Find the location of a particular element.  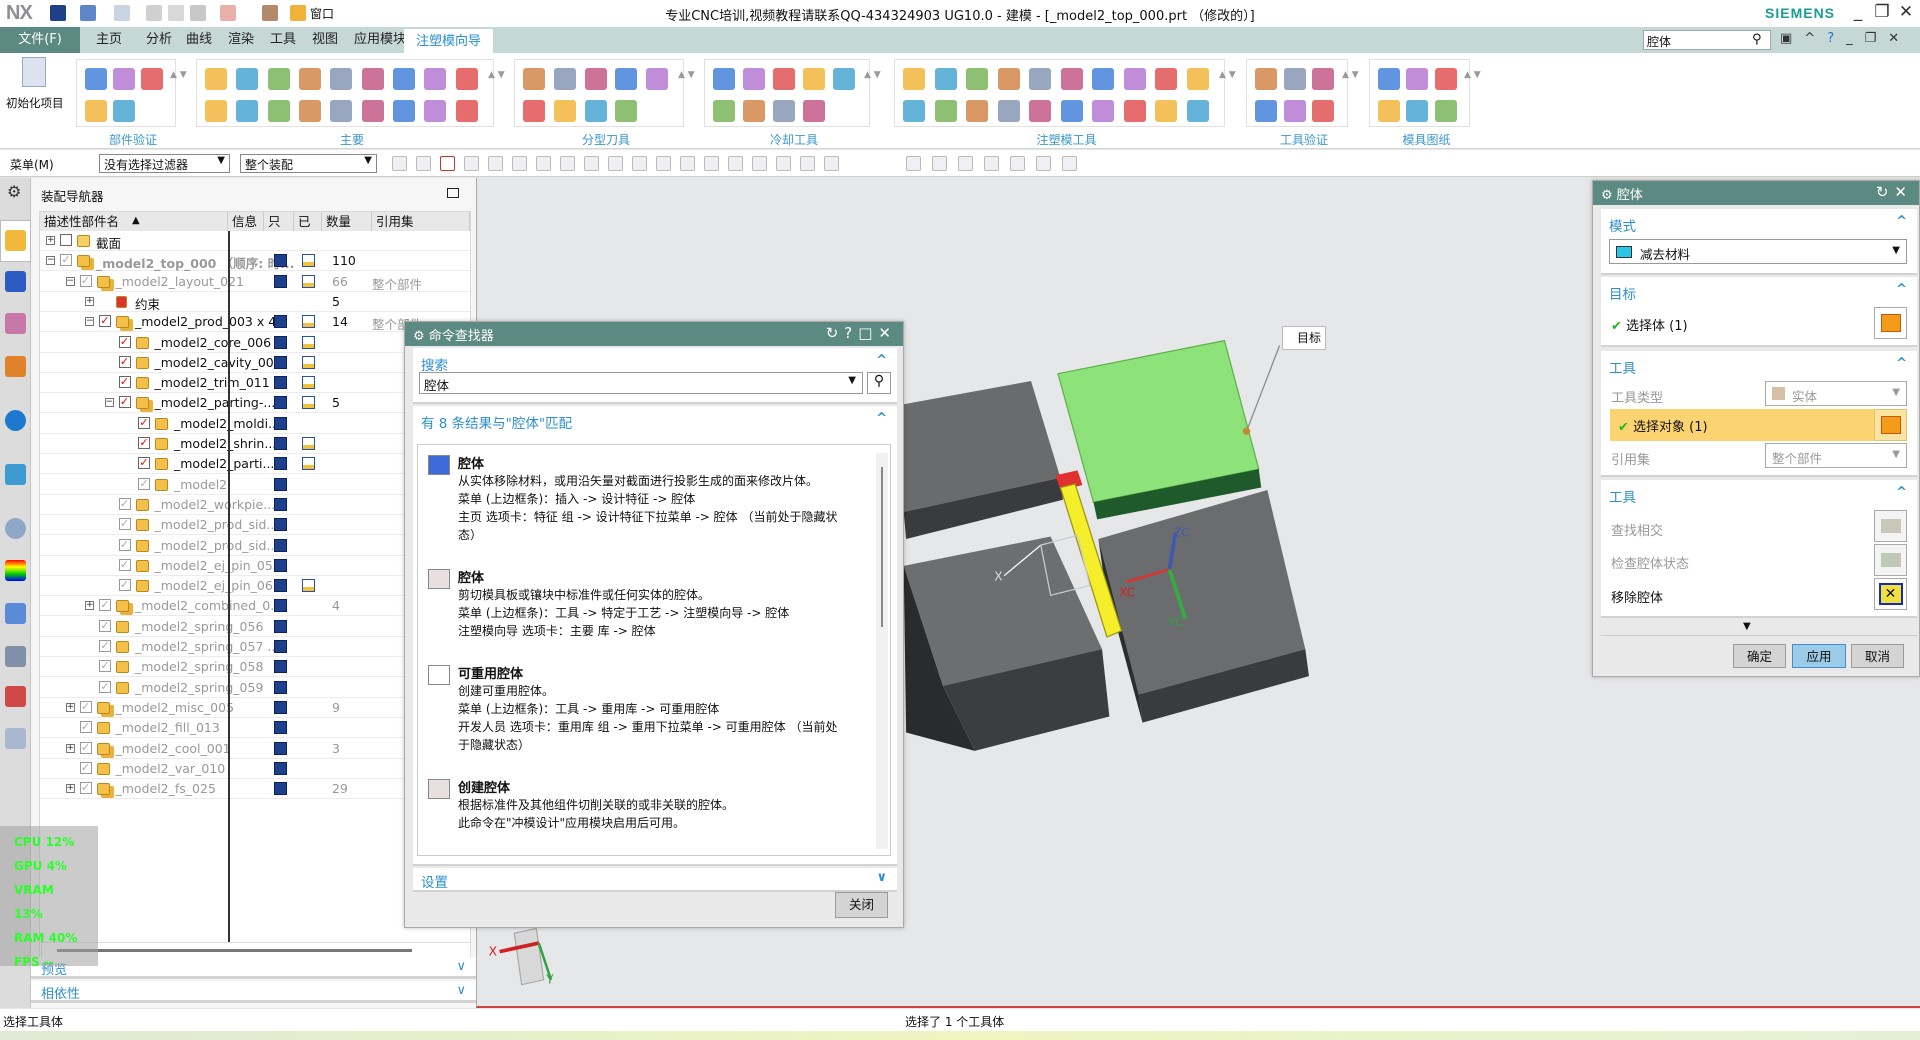

system-materials-icon is located at coordinates (15, 570).